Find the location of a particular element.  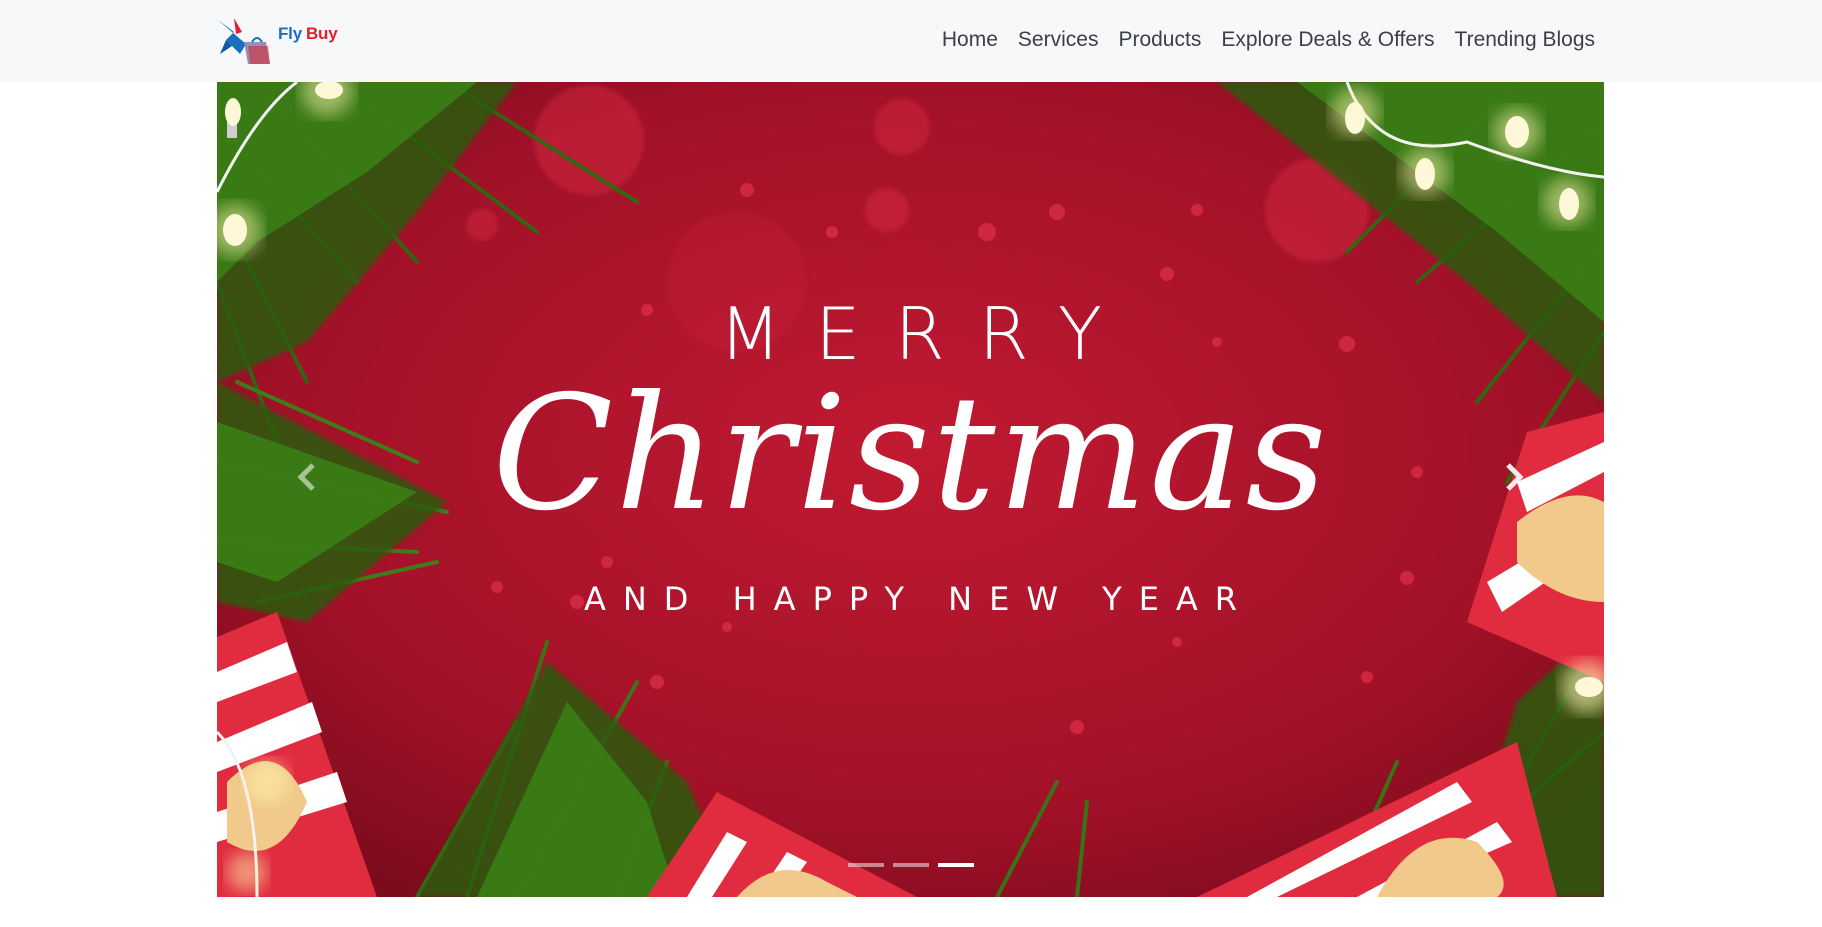

nav-item-blogs: Trending Blogs is located at coordinates (1520, 40).